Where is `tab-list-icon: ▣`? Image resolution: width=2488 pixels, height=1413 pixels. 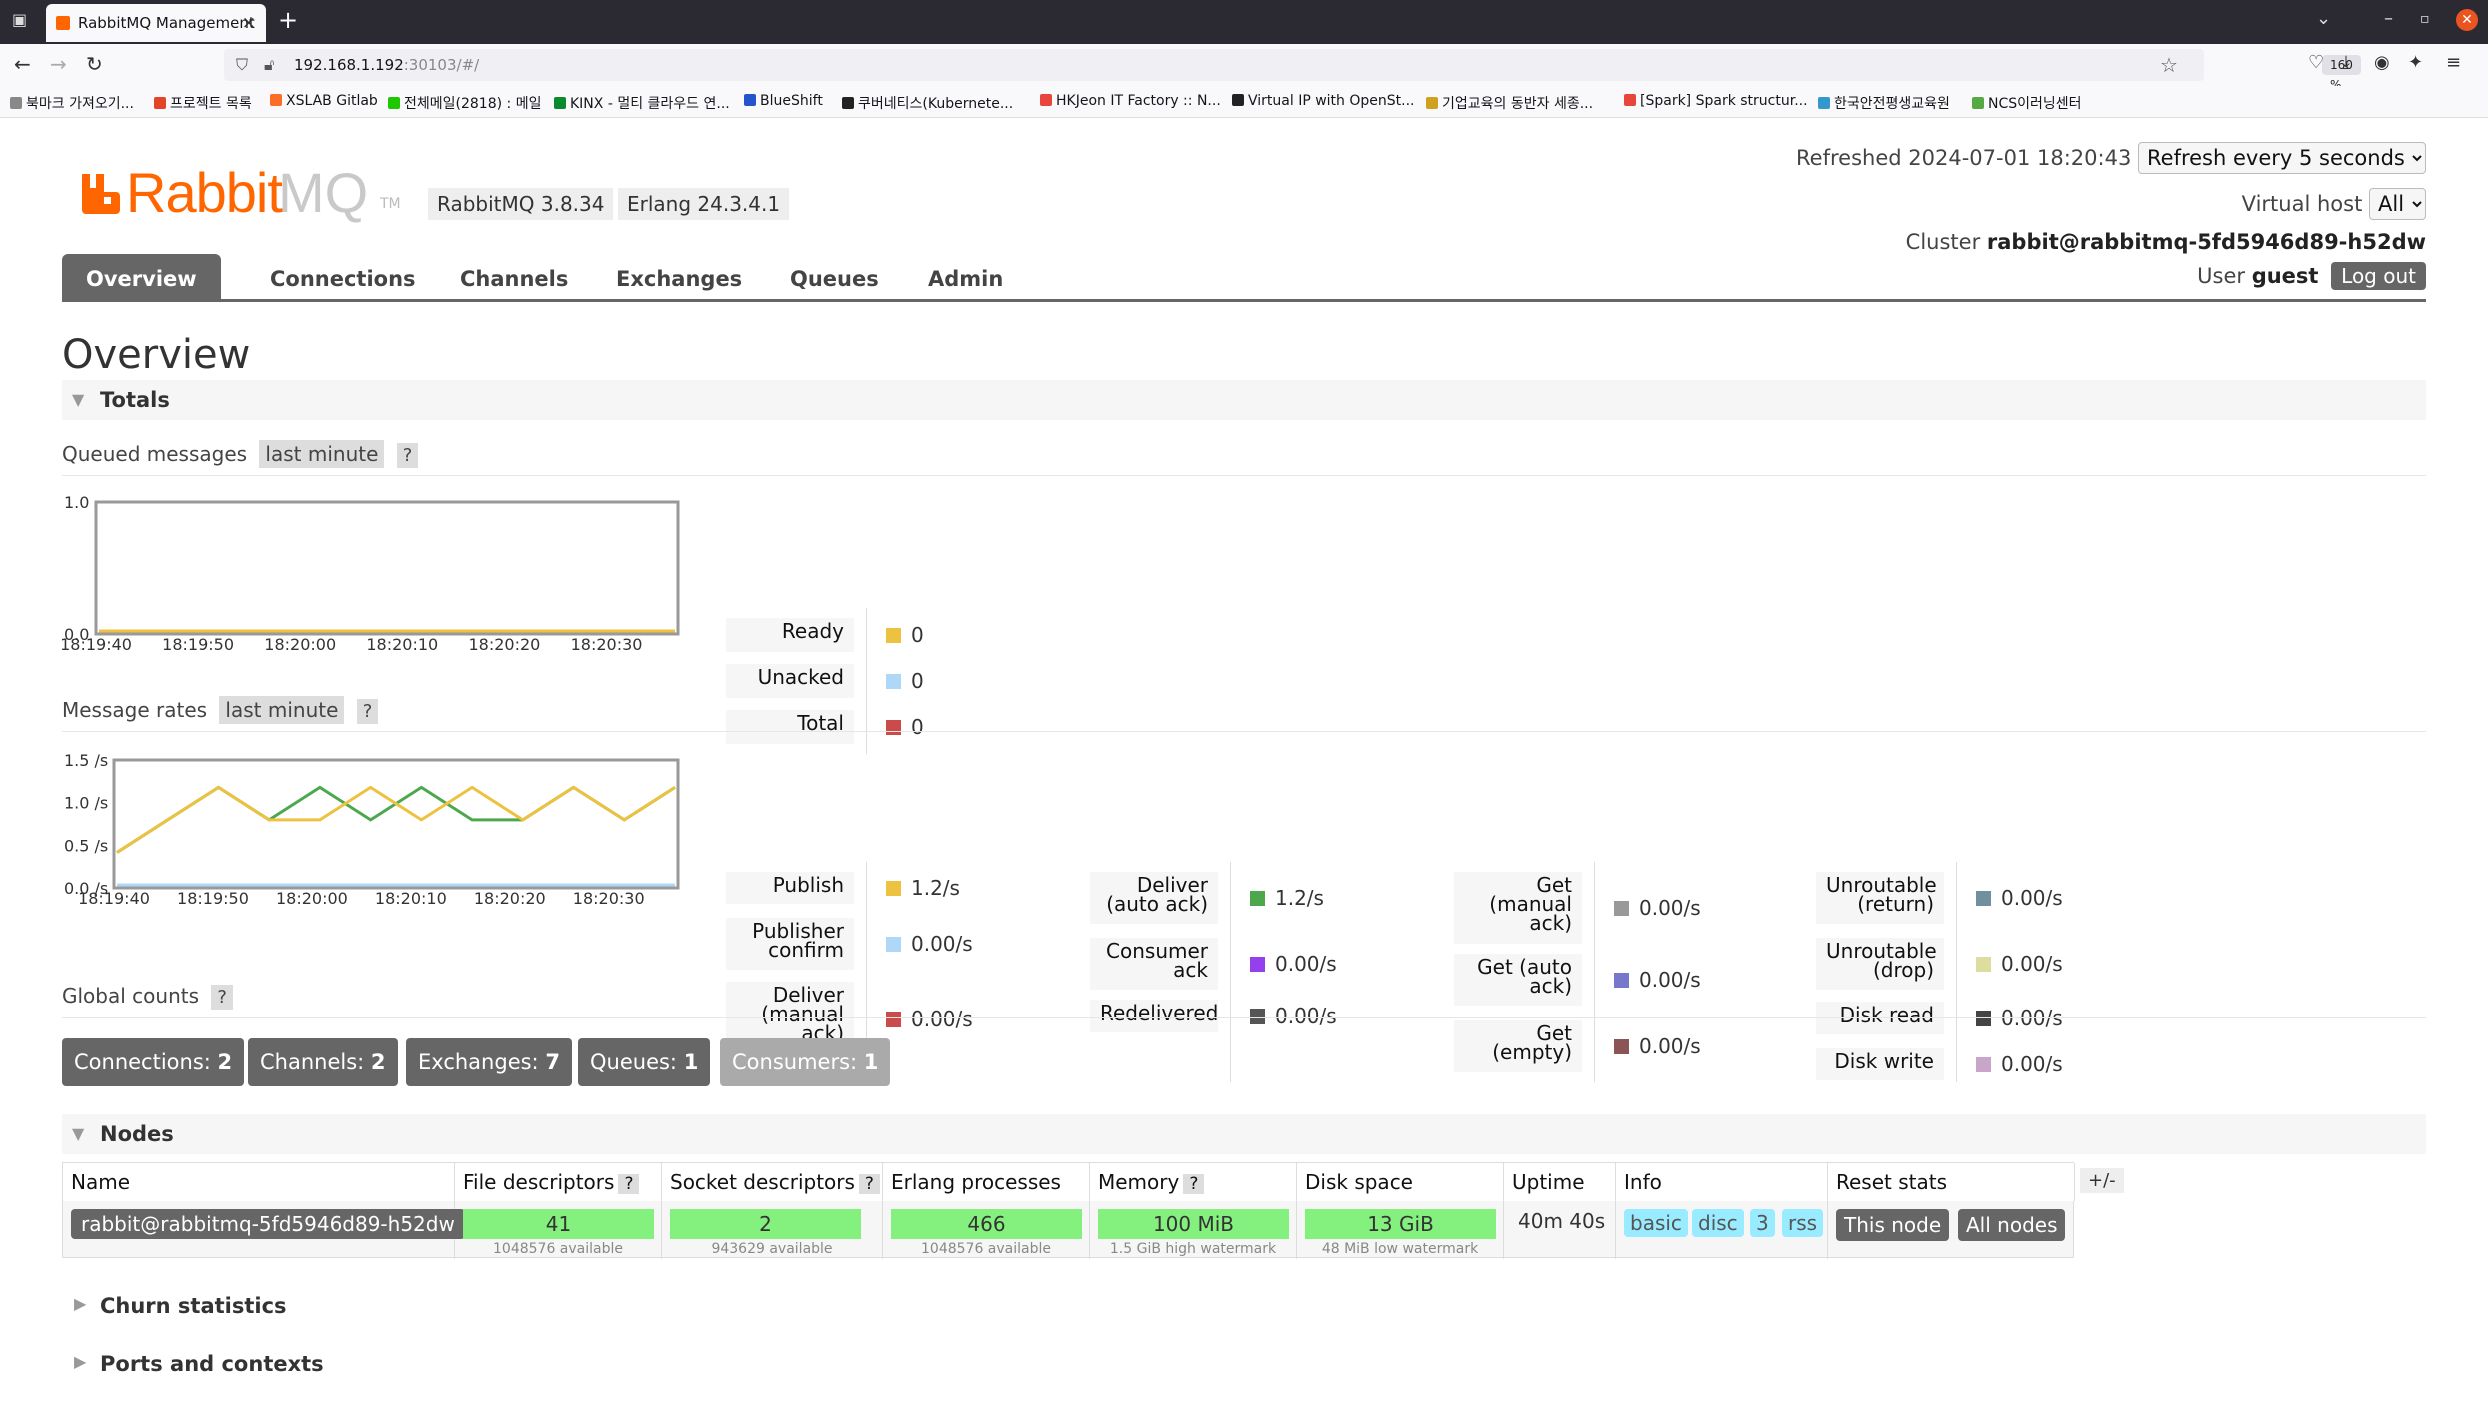 tab-list-icon: ▣ is located at coordinates (19, 19).